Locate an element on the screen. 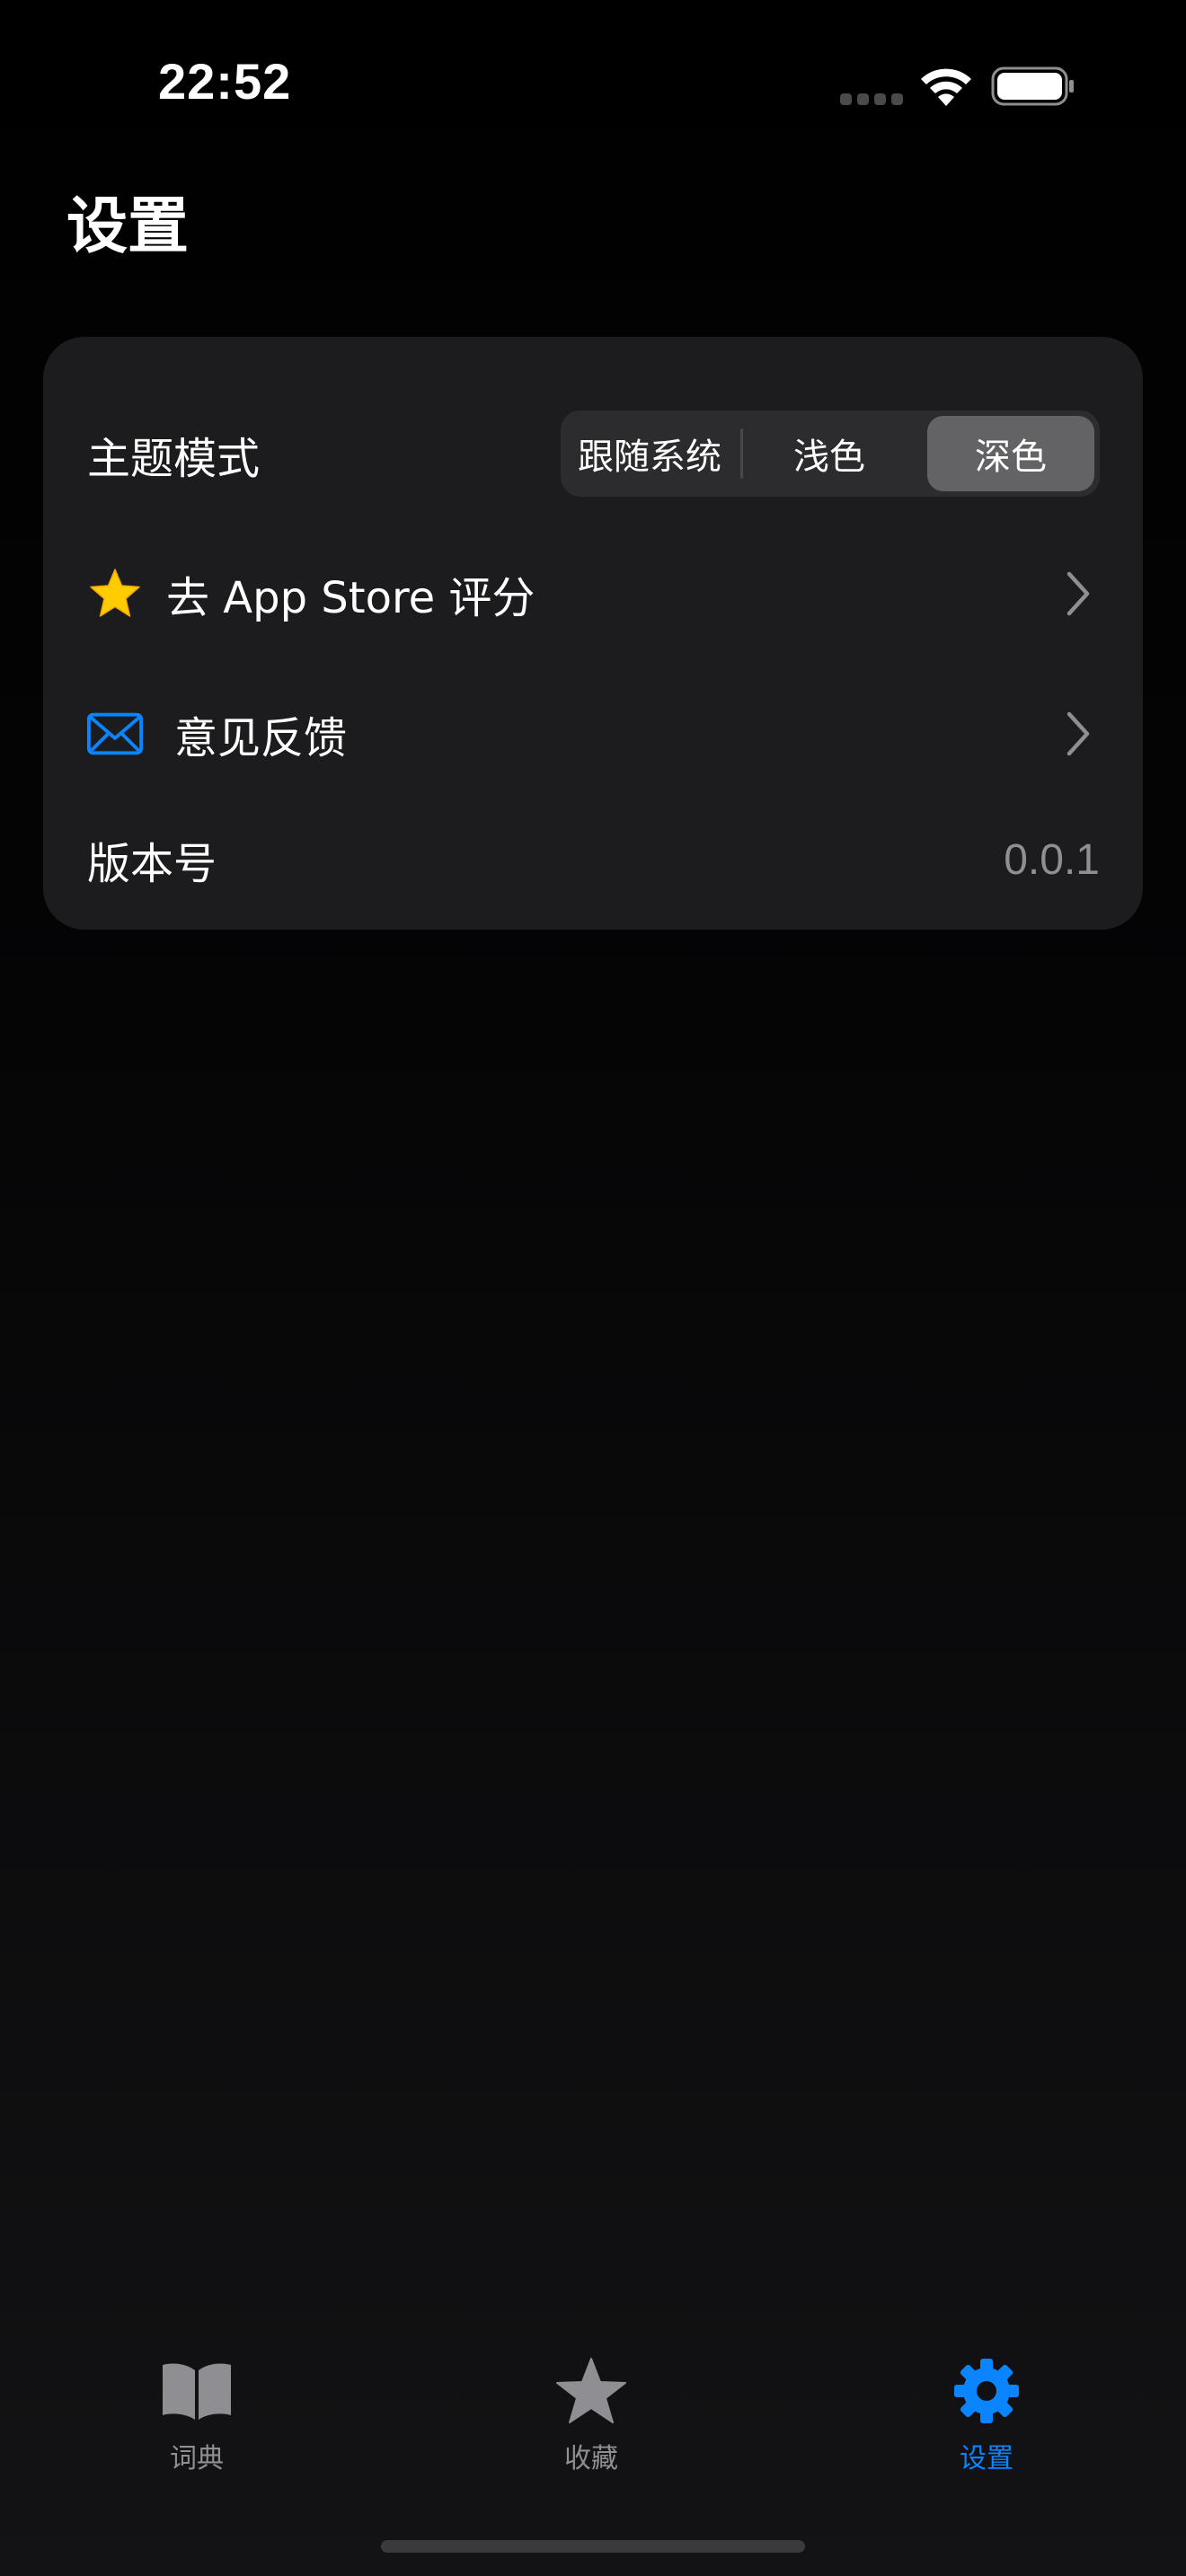 The height and width of the screenshot is (2576, 1186). version-label: 版本号 is located at coordinates (152, 864).